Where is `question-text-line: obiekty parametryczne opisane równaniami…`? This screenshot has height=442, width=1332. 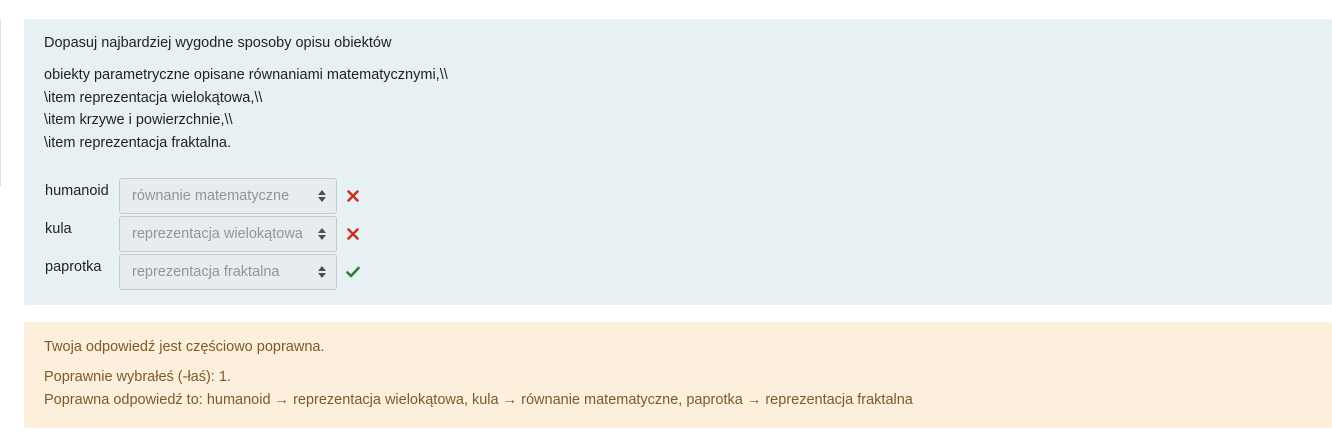 question-text-line: obiekty parametryczne opisane równaniami… is located at coordinates (246, 75).